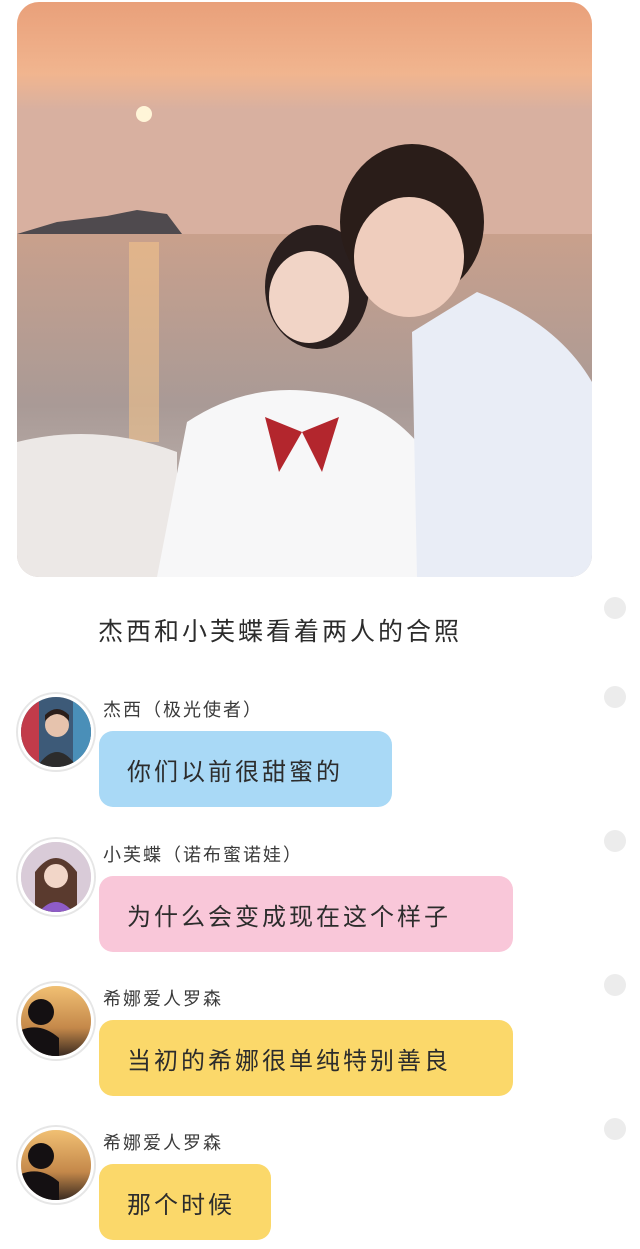 This screenshot has width=640, height=1249. I want to click on avatar-boy-photo, so click(56, 732).